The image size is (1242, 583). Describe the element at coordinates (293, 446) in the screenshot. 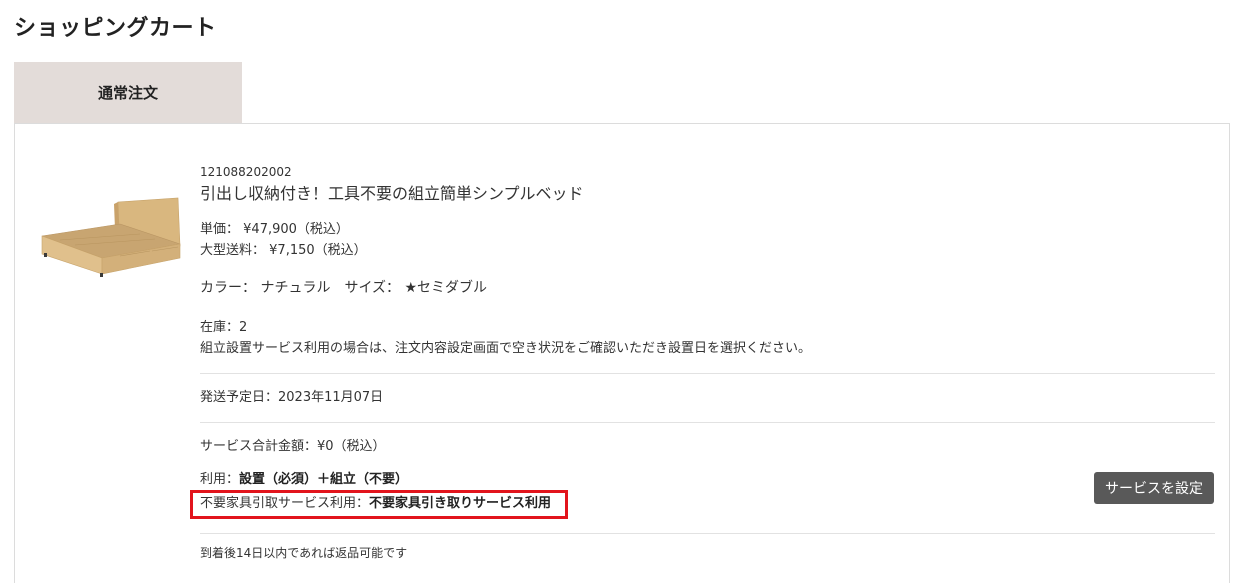

I see `service-total: サービス合計金額：¥0（税込）` at that location.